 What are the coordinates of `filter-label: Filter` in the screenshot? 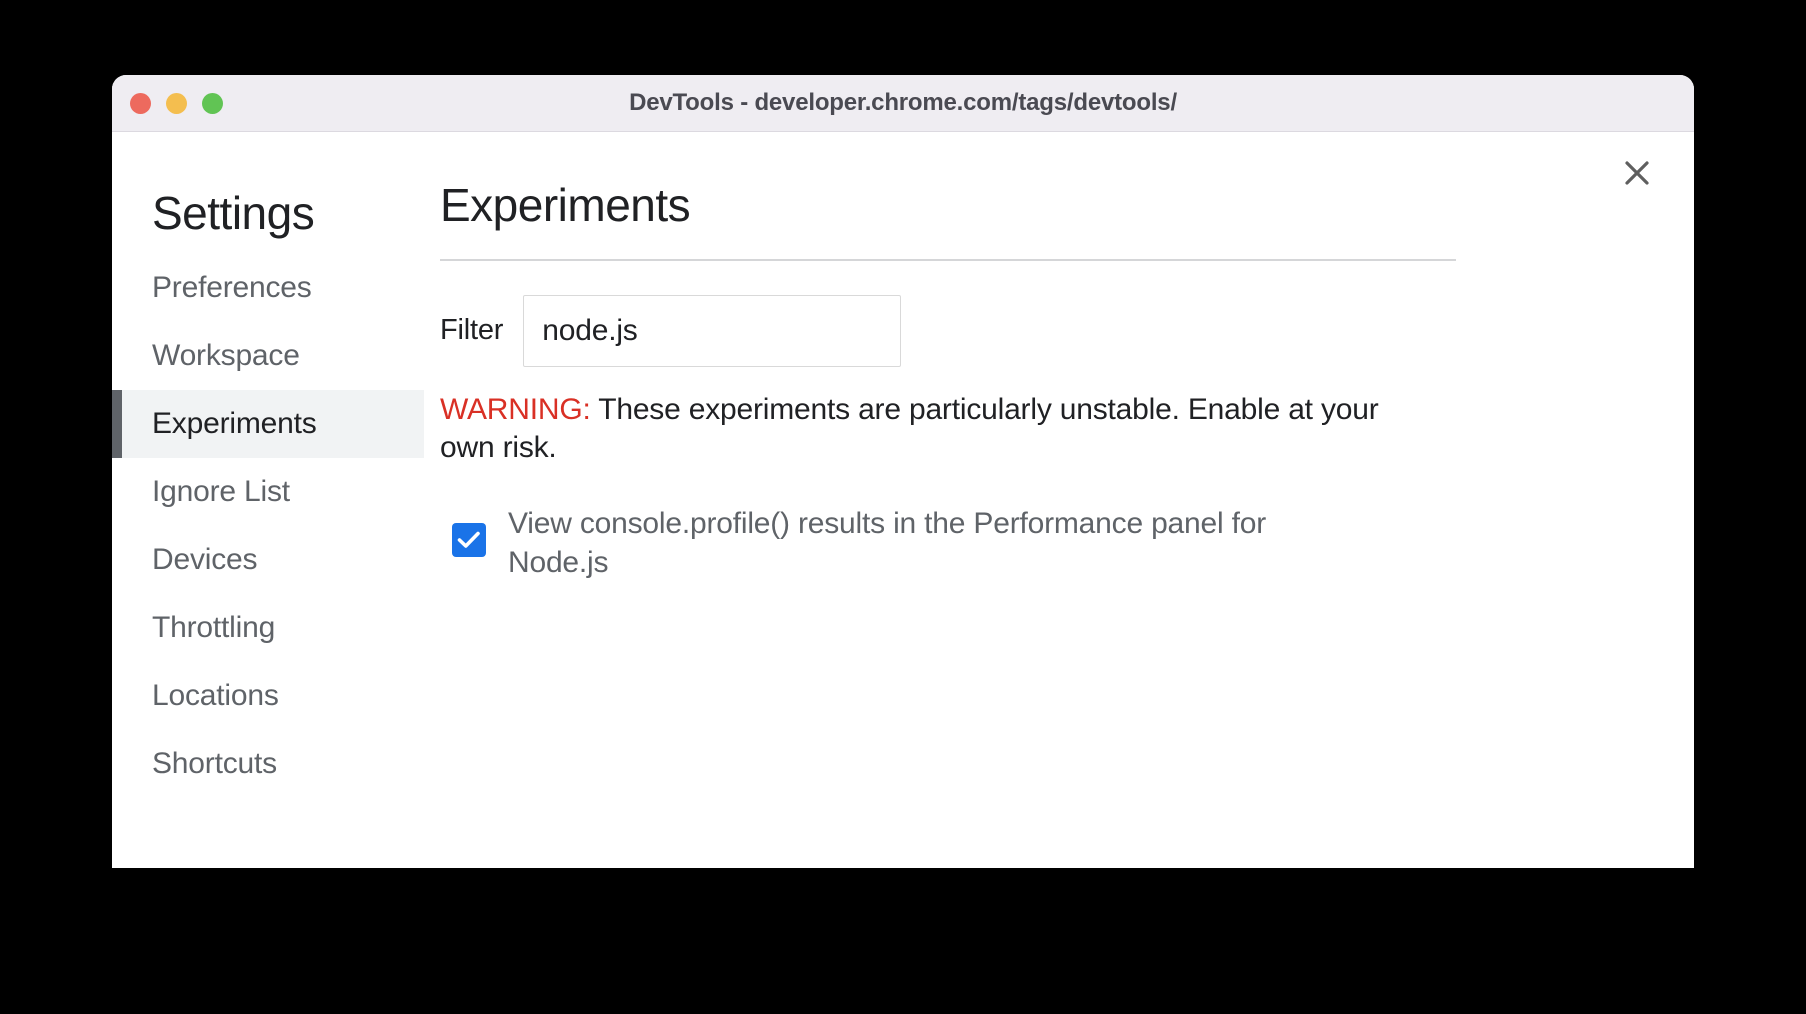 It's located at (472, 330).